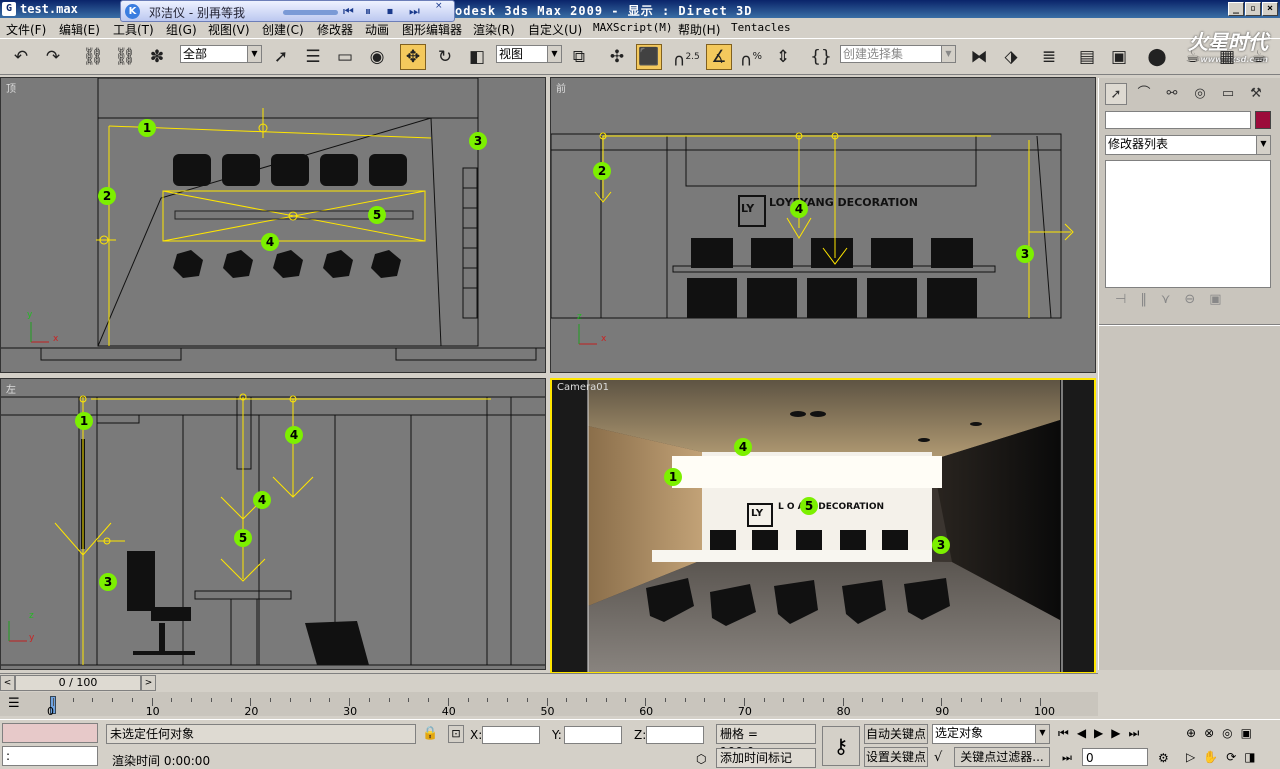 The image size is (1280, 769). Describe the element at coordinates (1250, 733) in the screenshot. I see `zoom-extents-all-icon: ▣` at that location.